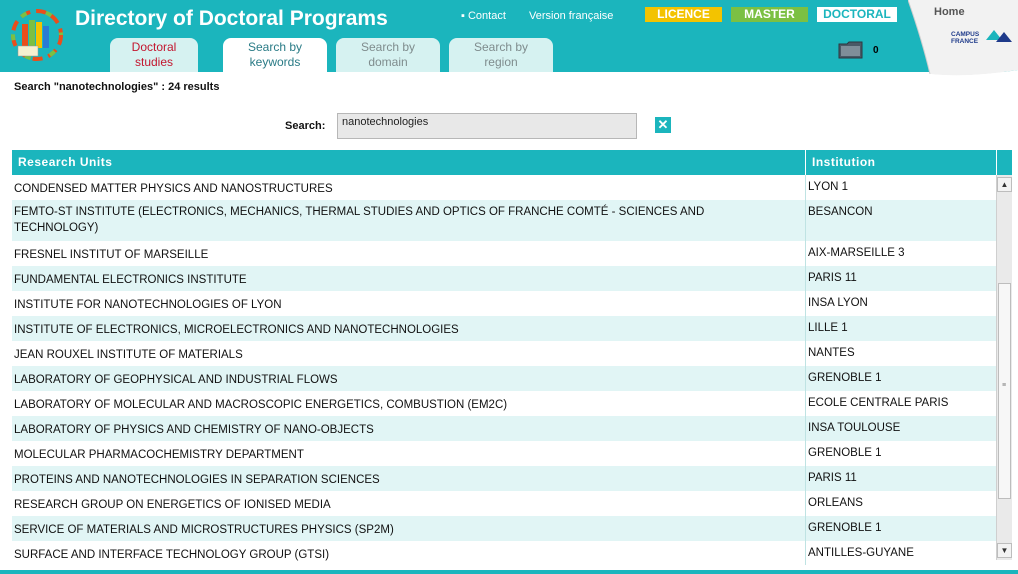  What do you see at coordinates (835, 503) in the screenshot?
I see `institution-cell: ORLEANS` at bounding box center [835, 503].